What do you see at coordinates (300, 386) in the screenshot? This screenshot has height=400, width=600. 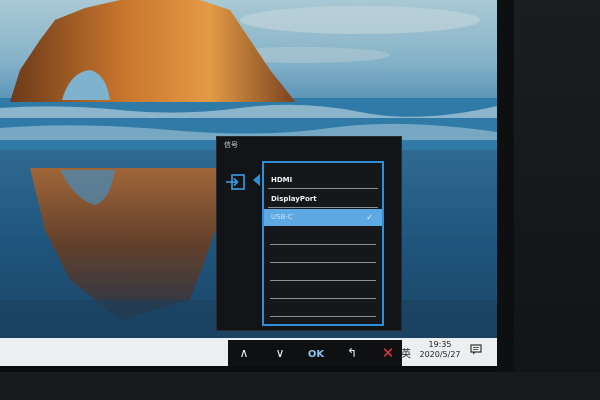 I see `monitor-chin` at bounding box center [300, 386].